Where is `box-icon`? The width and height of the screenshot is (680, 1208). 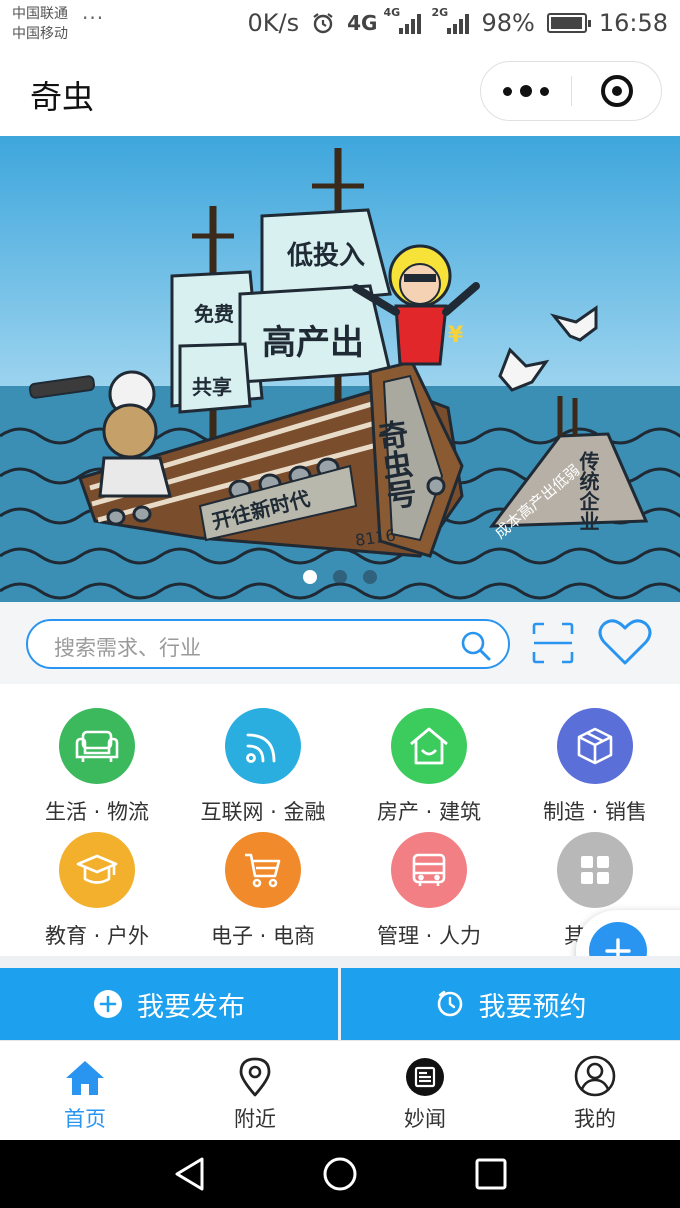
box-icon is located at coordinates (595, 746).